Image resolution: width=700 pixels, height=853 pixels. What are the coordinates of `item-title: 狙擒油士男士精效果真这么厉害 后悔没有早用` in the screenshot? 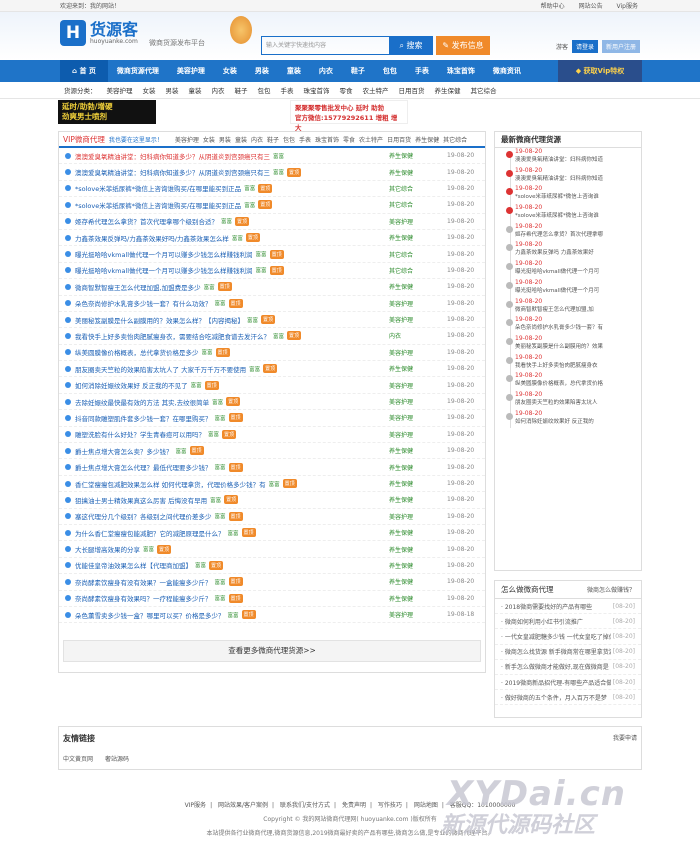 It's located at (141, 500).